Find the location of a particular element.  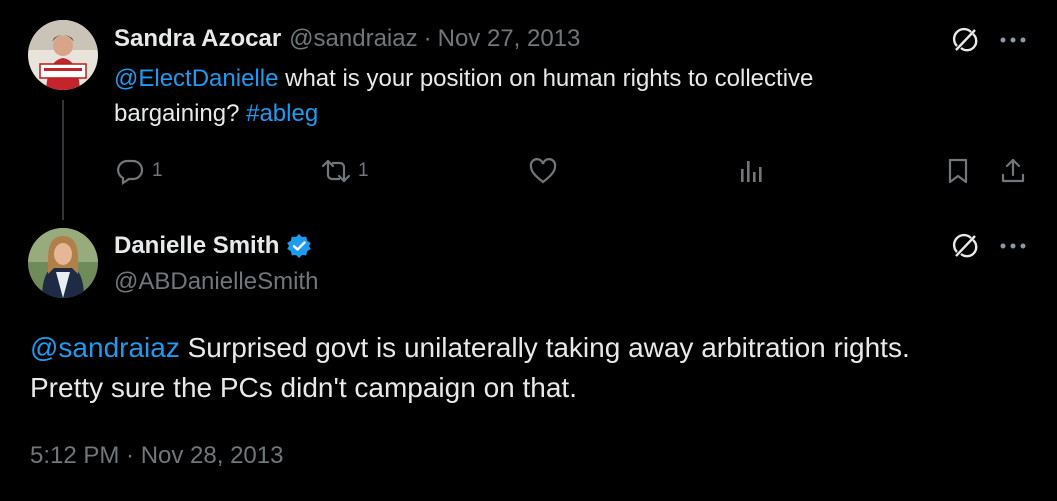

retweet-button: 1 is located at coordinates (343, 171).